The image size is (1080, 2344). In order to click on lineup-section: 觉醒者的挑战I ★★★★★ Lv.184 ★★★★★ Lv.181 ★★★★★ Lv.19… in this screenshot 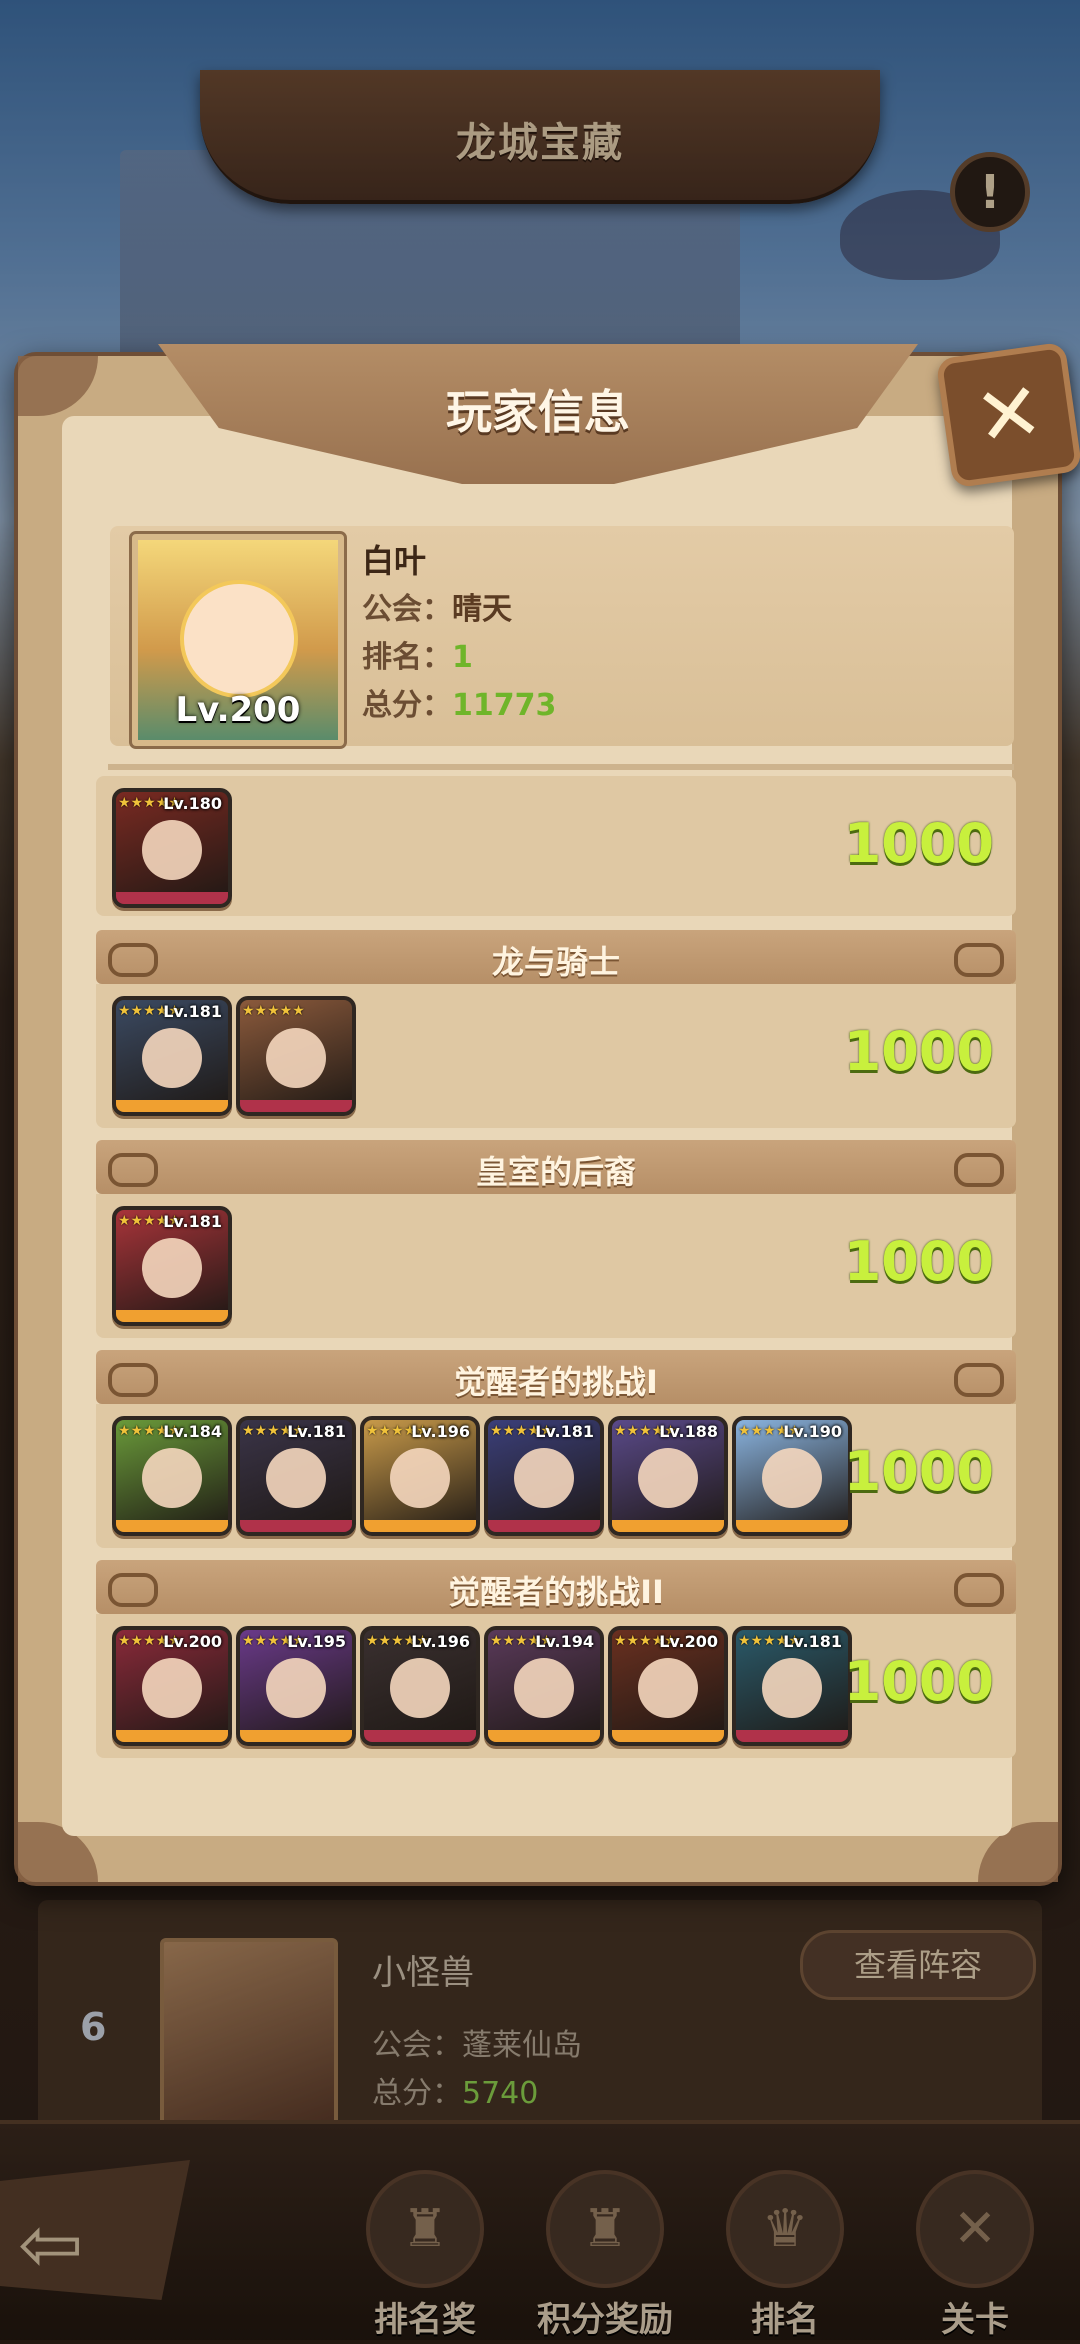, I will do `click(556, 1449)`.